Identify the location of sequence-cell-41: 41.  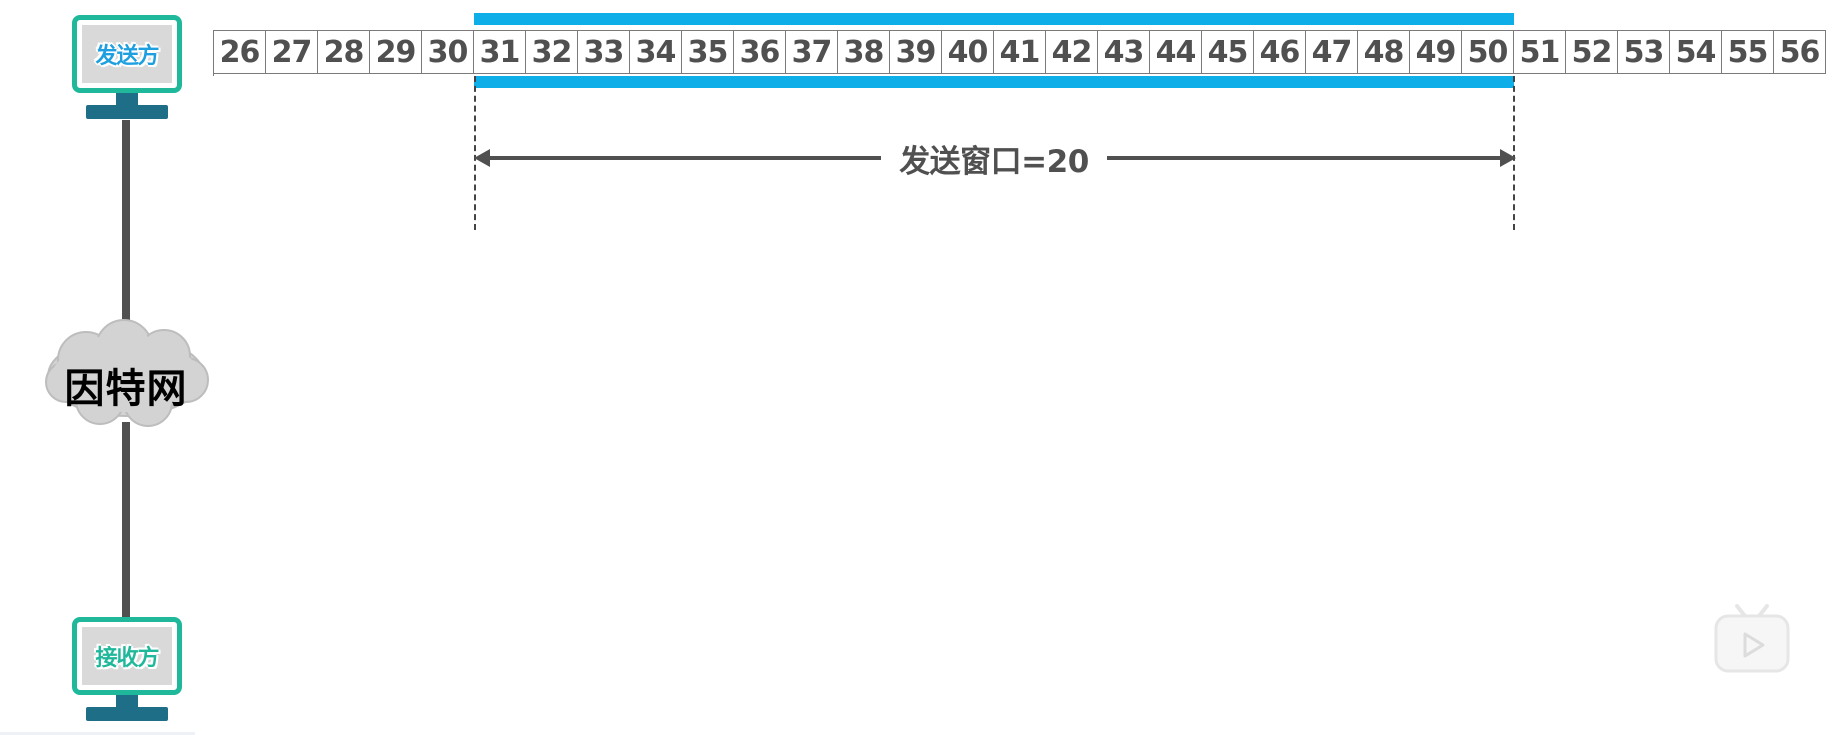
(1020, 52).